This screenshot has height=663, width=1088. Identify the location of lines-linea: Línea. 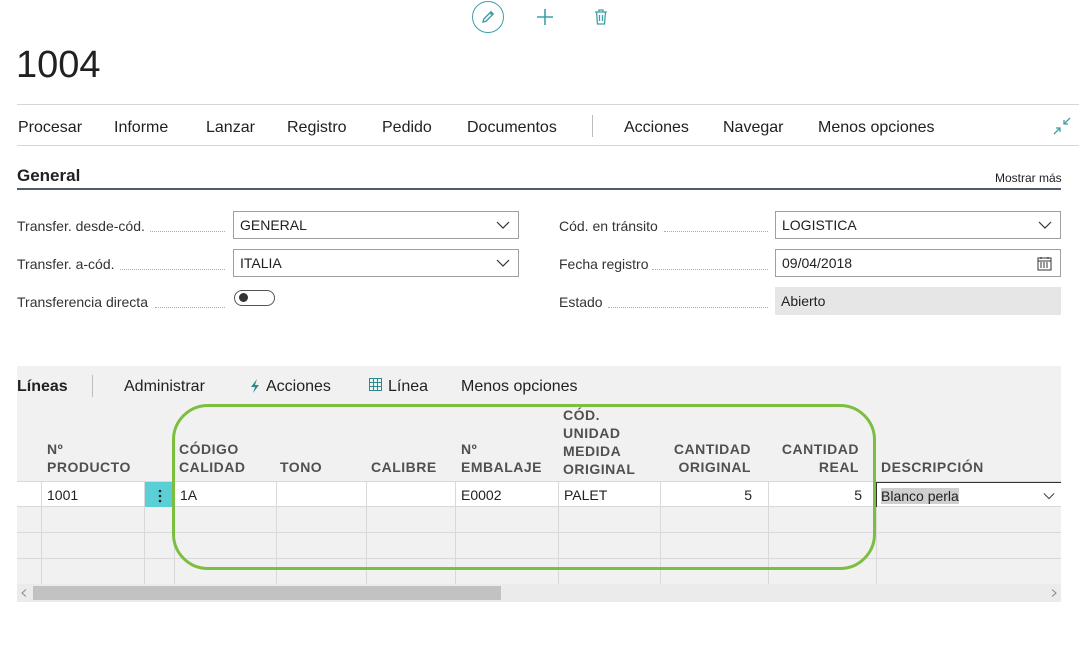
(408, 387).